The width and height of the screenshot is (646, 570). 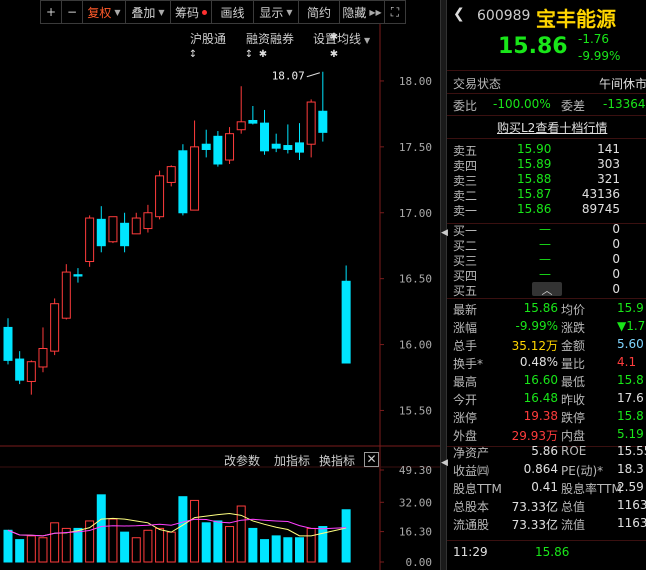 I want to click on gaicanshu-link: 改参数, so click(x=242, y=460).